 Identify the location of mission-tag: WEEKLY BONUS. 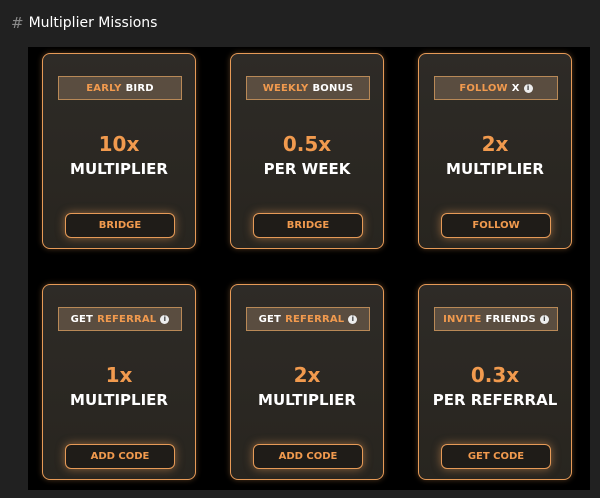
(308, 88).